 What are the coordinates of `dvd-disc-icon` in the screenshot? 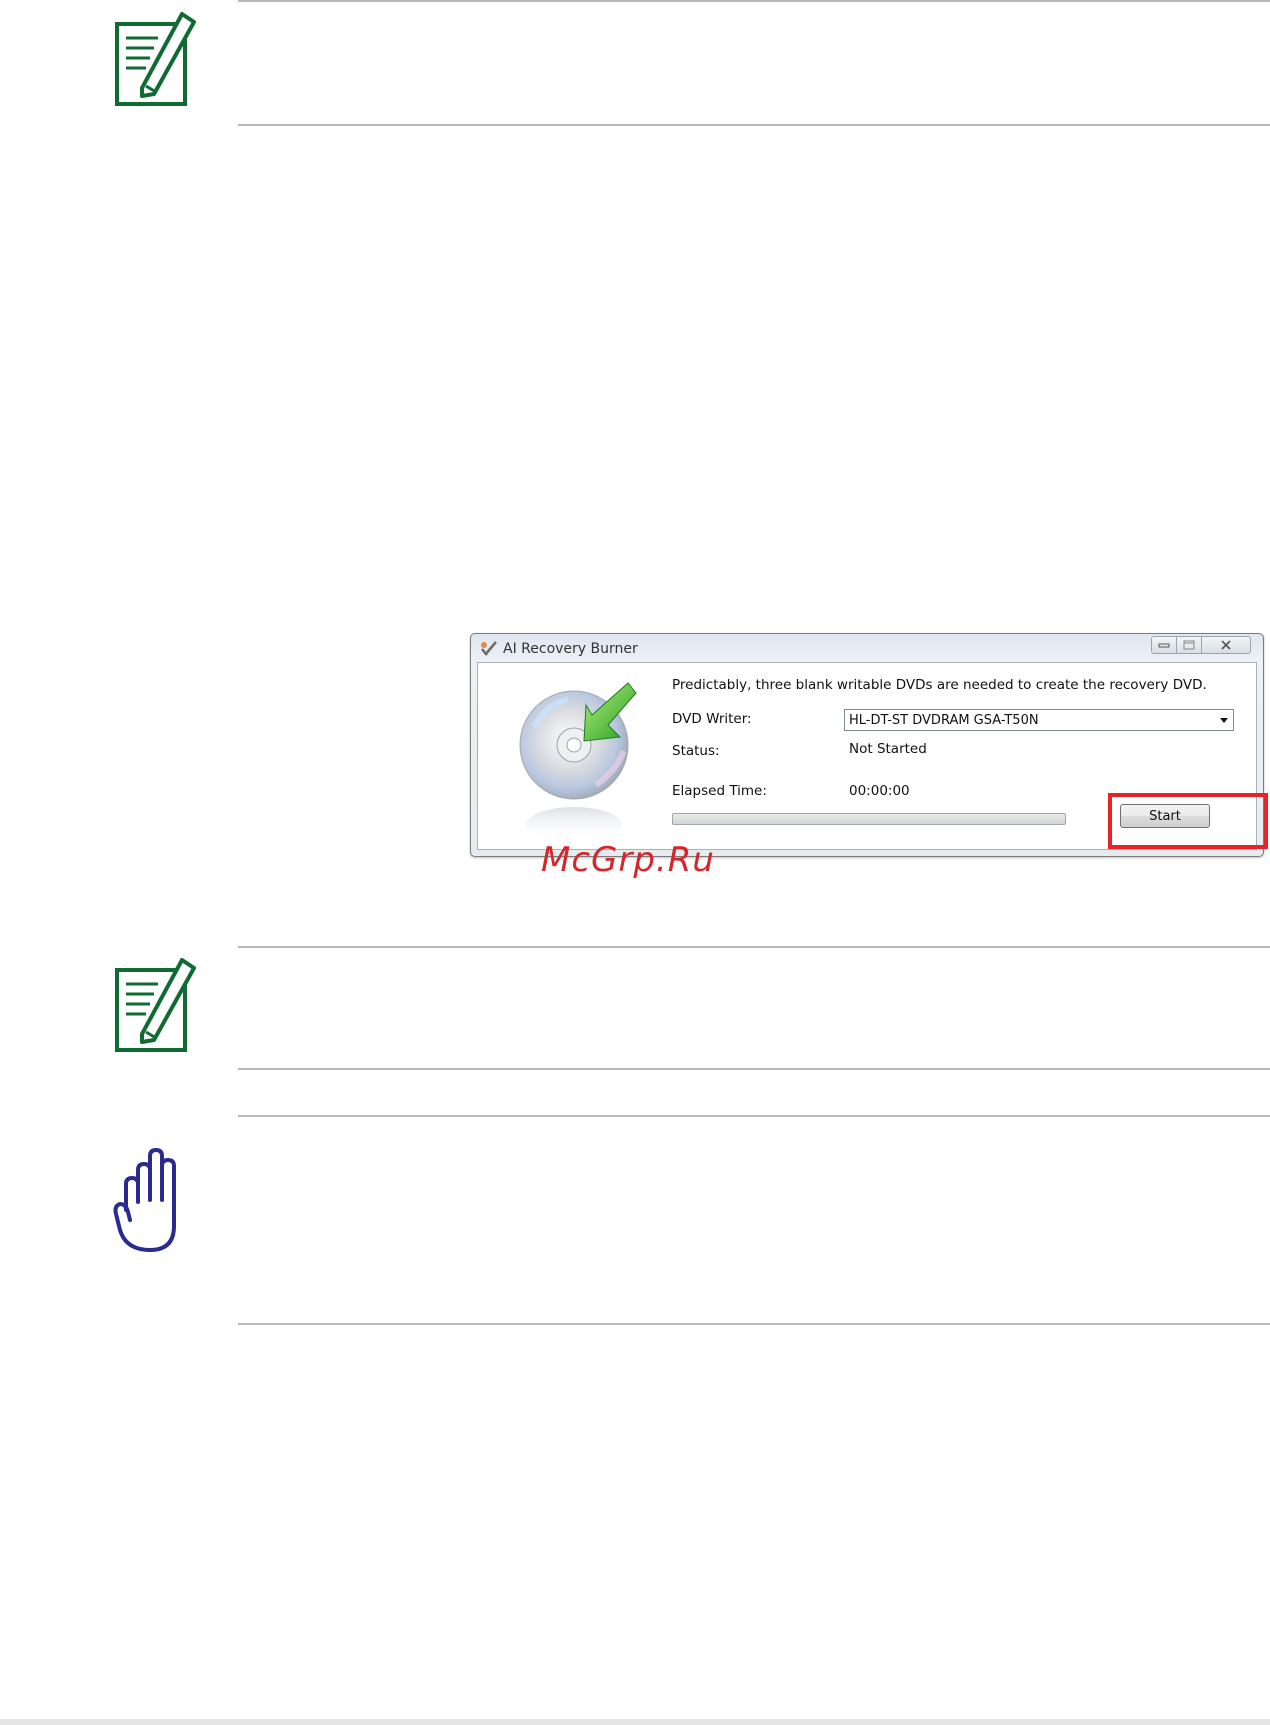 It's located at (578, 762).